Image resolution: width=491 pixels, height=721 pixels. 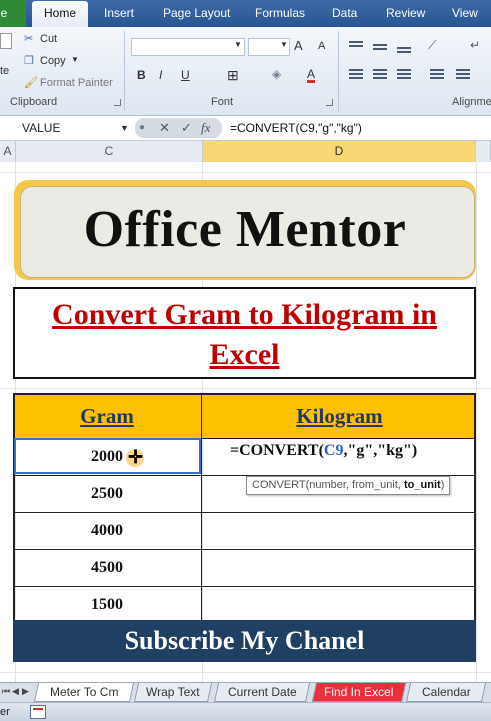 I want to click on tooltip-close-paren: ), so click(x=442, y=485).